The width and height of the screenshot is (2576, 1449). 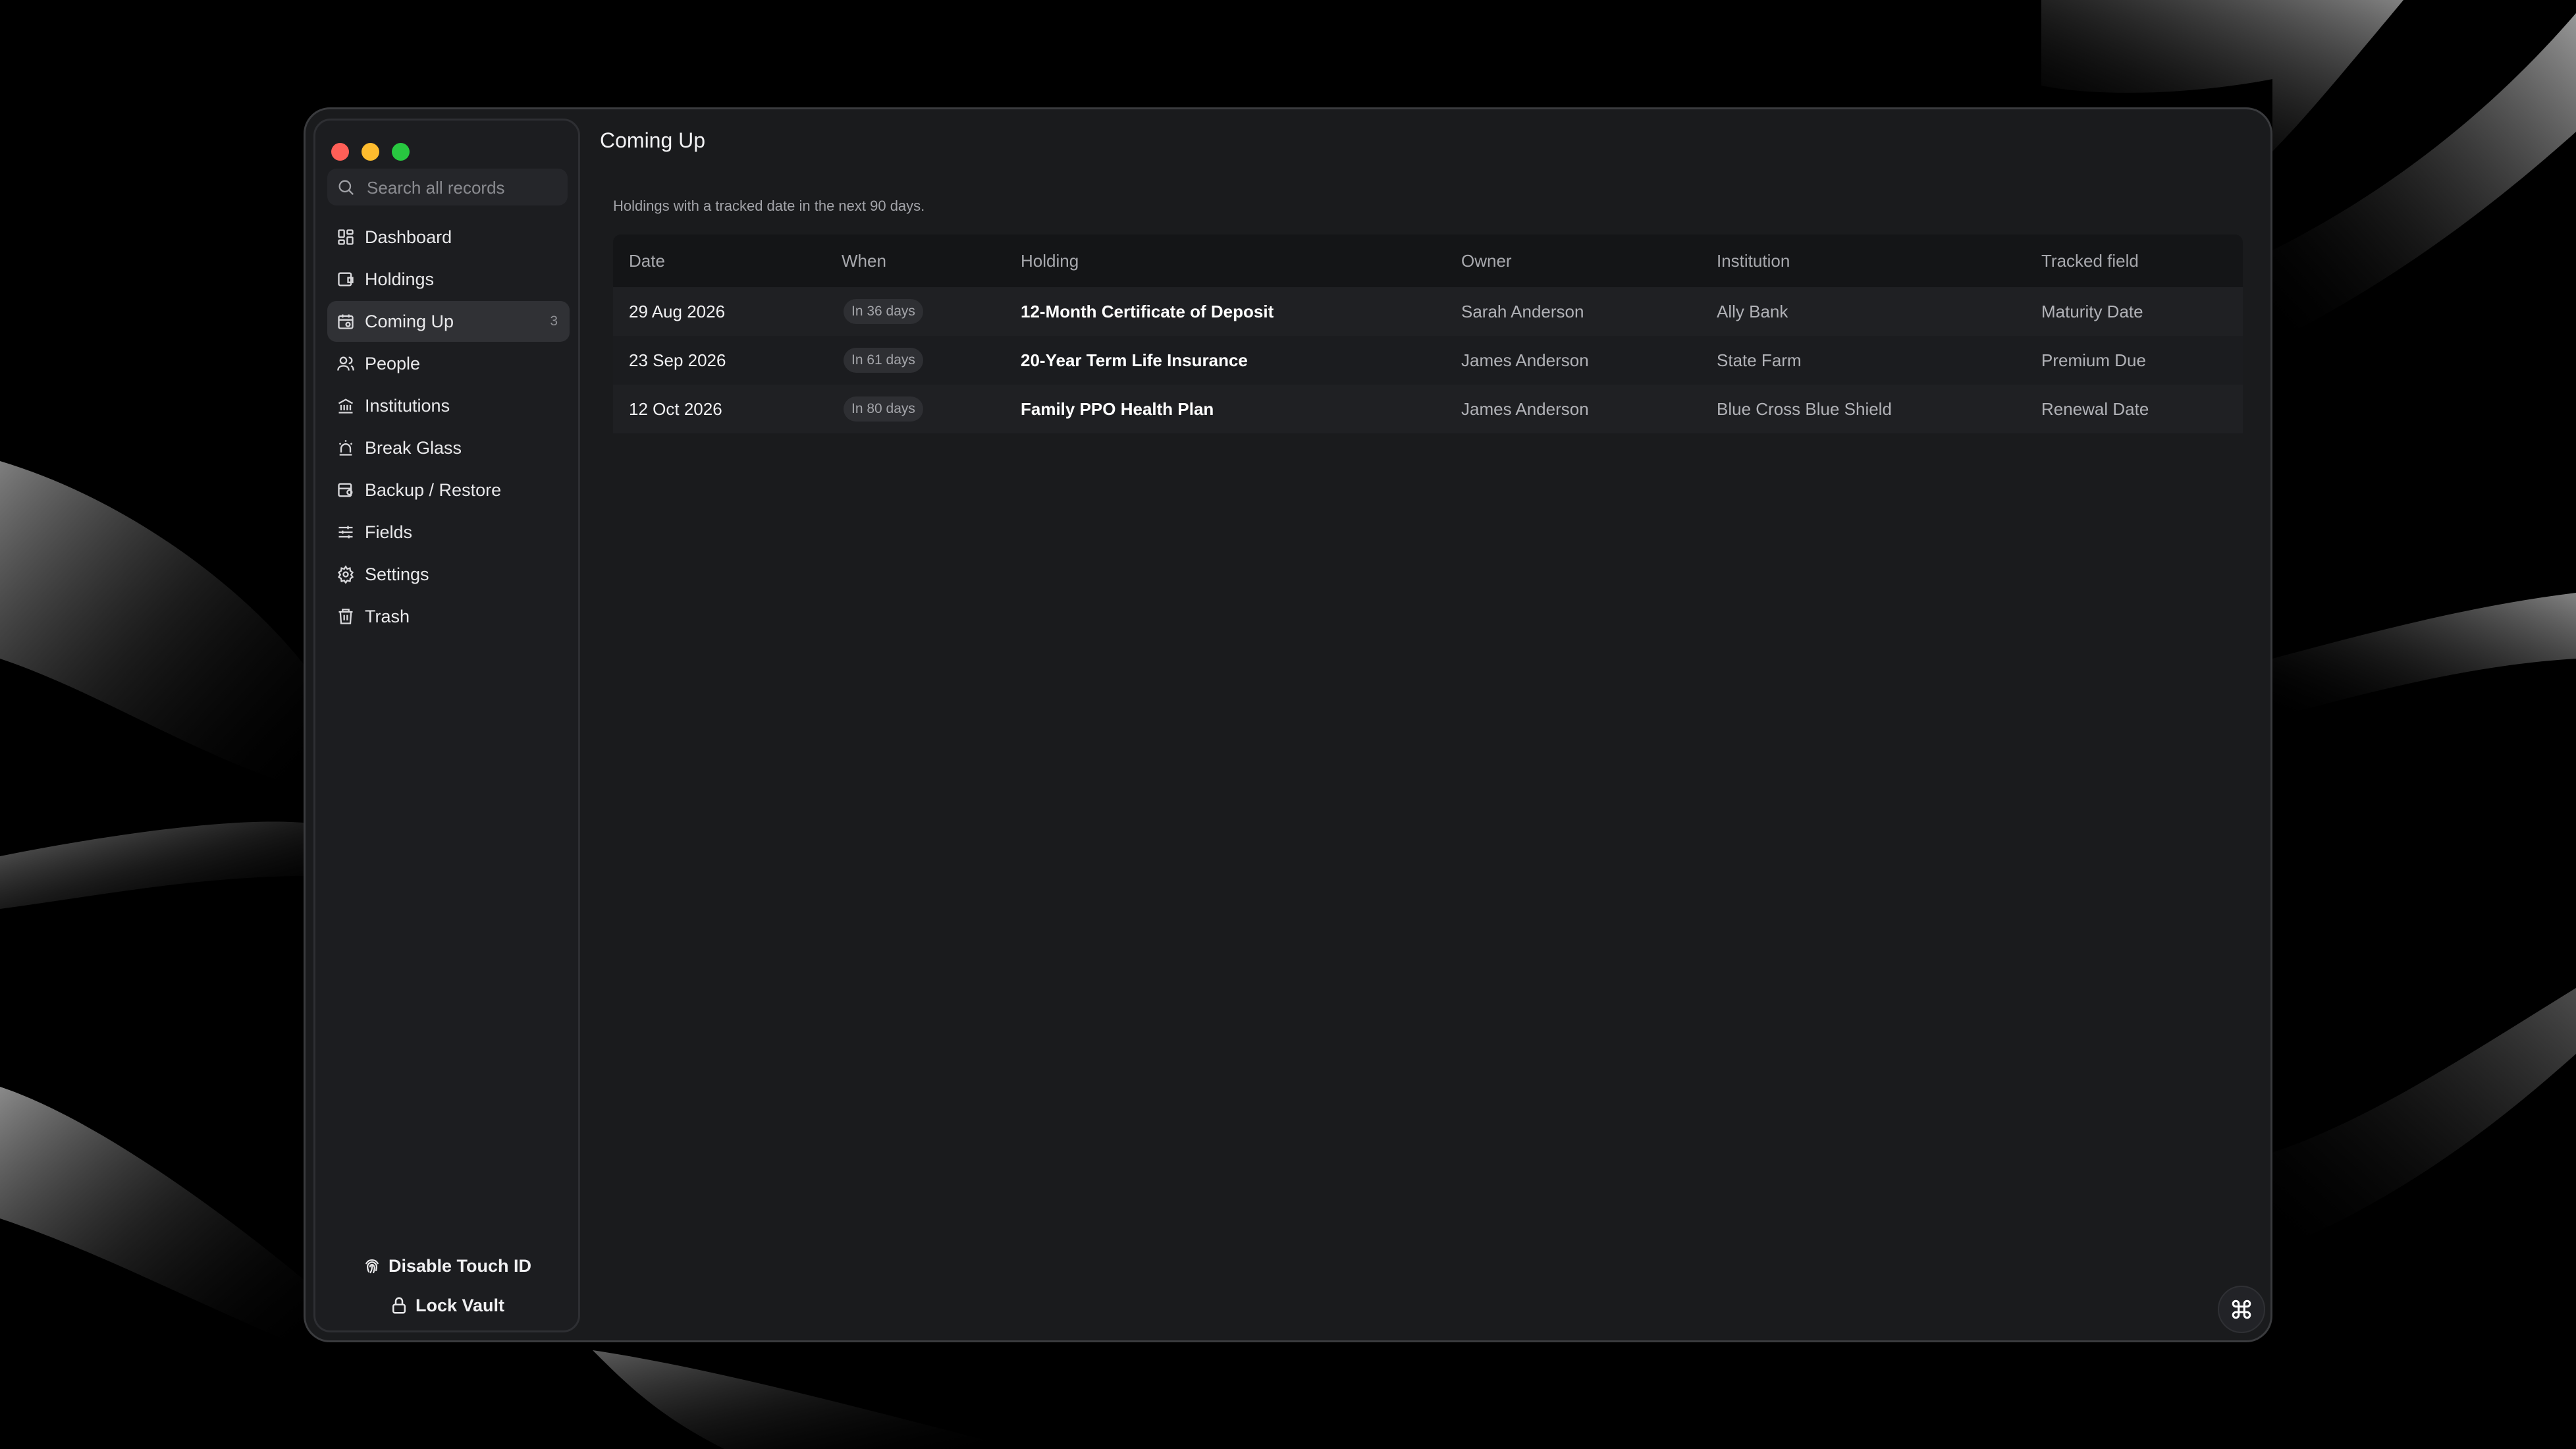 I want to click on backup-icon, so click(x=345, y=490).